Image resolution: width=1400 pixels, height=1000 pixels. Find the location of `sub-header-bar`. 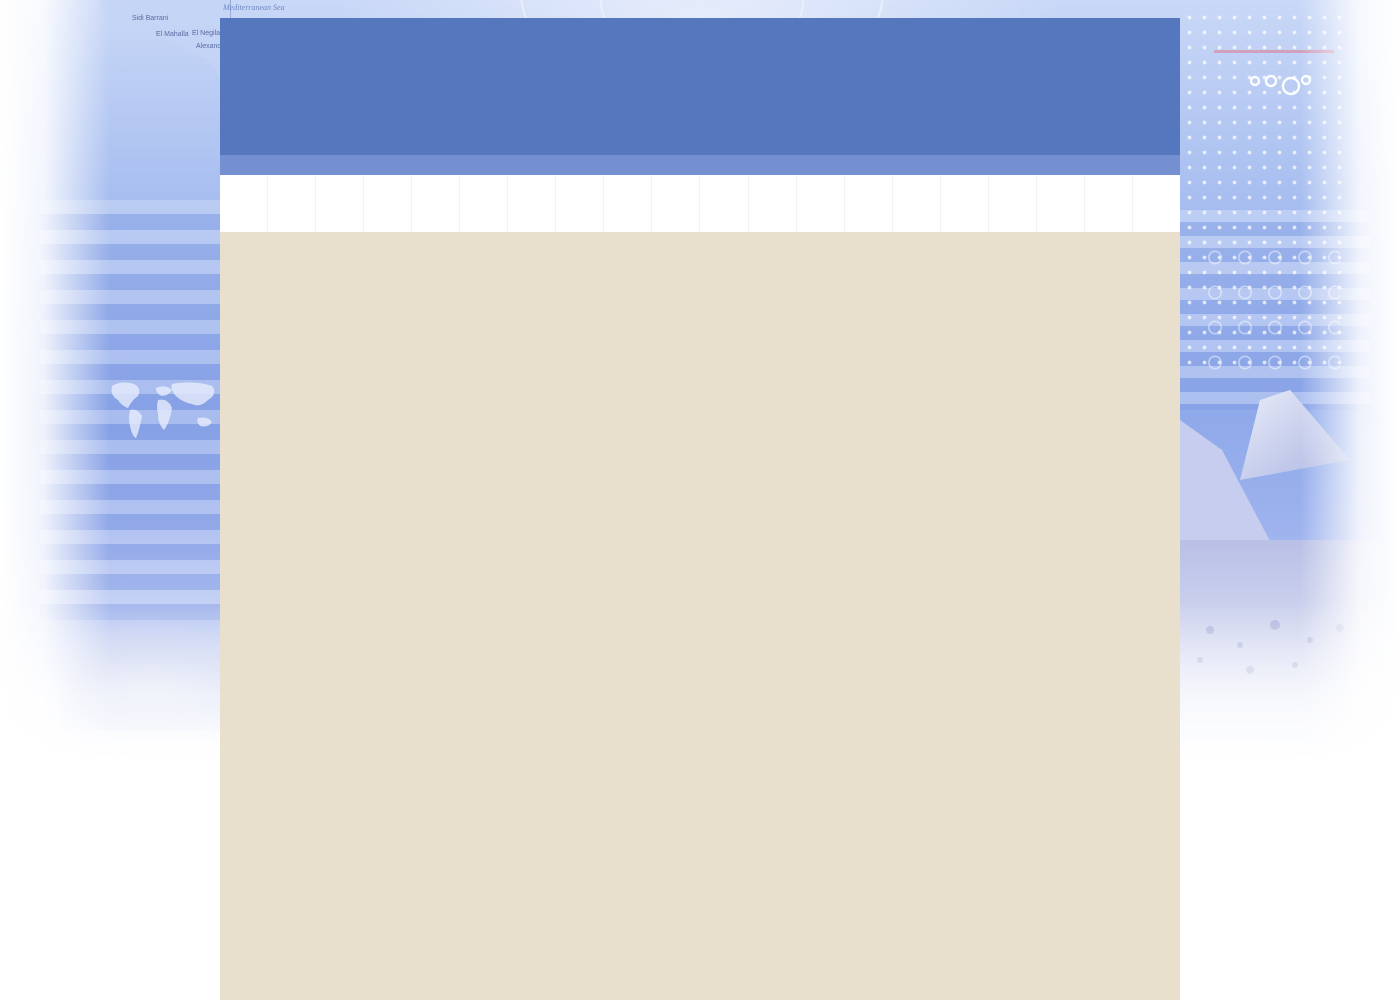

sub-header-bar is located at coordinates (700, 165).